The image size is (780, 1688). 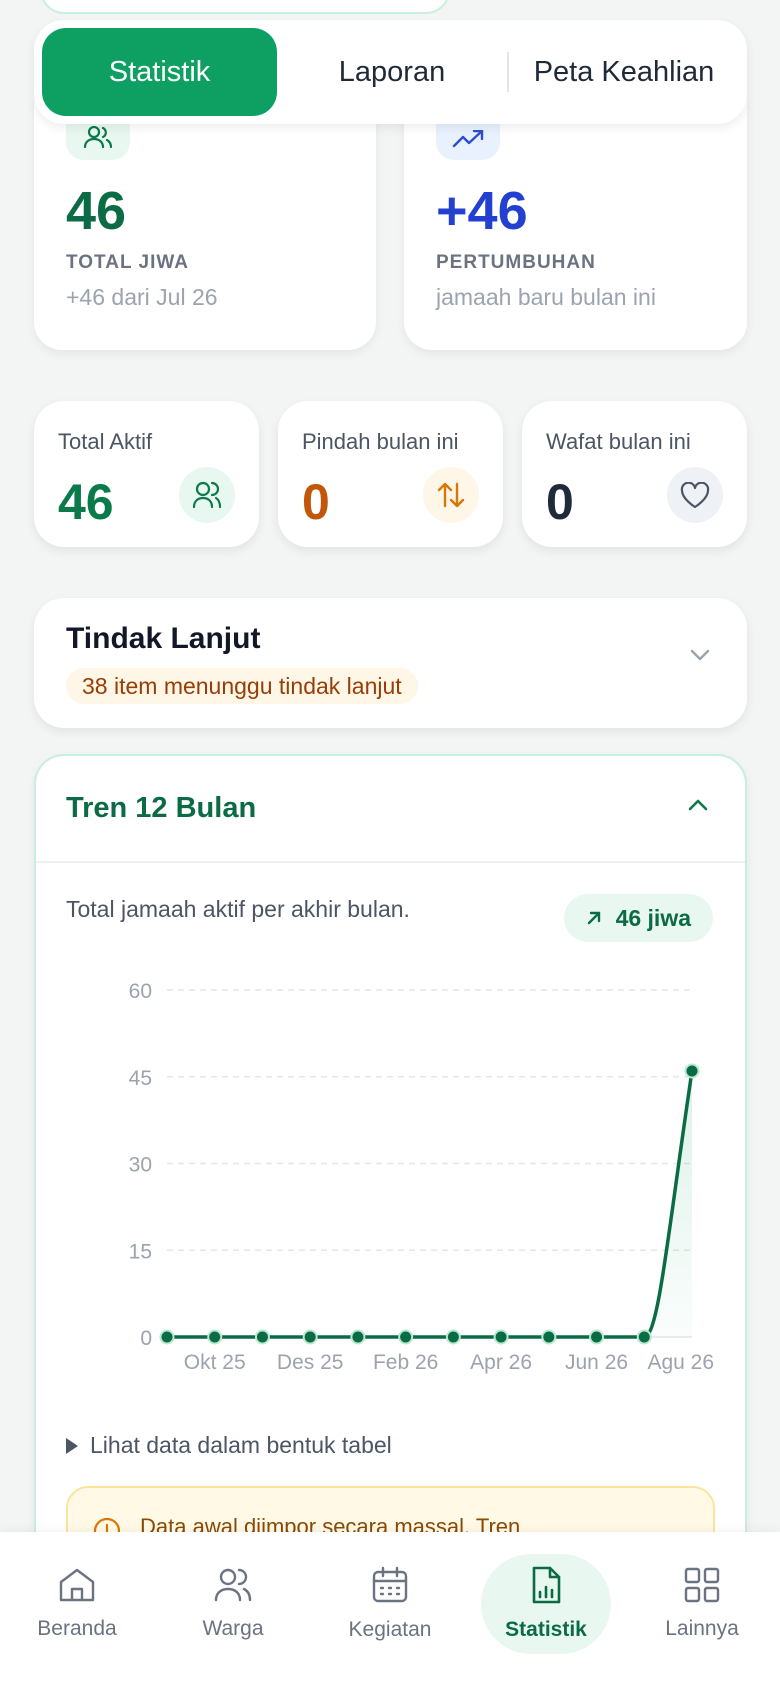 I want to click on total-jiwa-label: TOTAL JIWA, so click(x=127, y=262).